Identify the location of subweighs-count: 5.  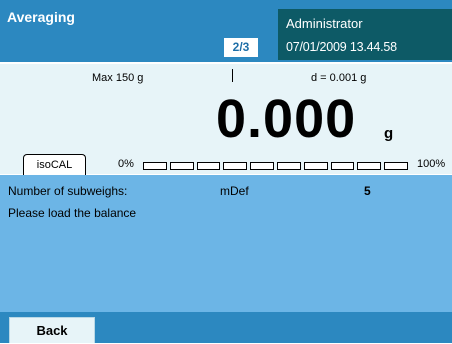
(367, 191).